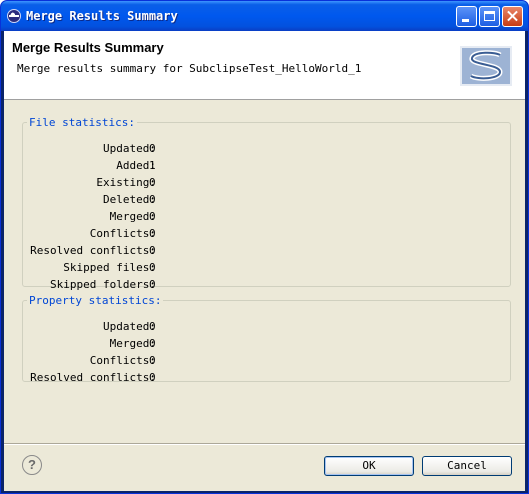 The width and height of the screenshot is (529, 494). What do you see at coordinates (32, 465) in the screenshot?
I see `help-button: ?` at bounding box center [32, 465].